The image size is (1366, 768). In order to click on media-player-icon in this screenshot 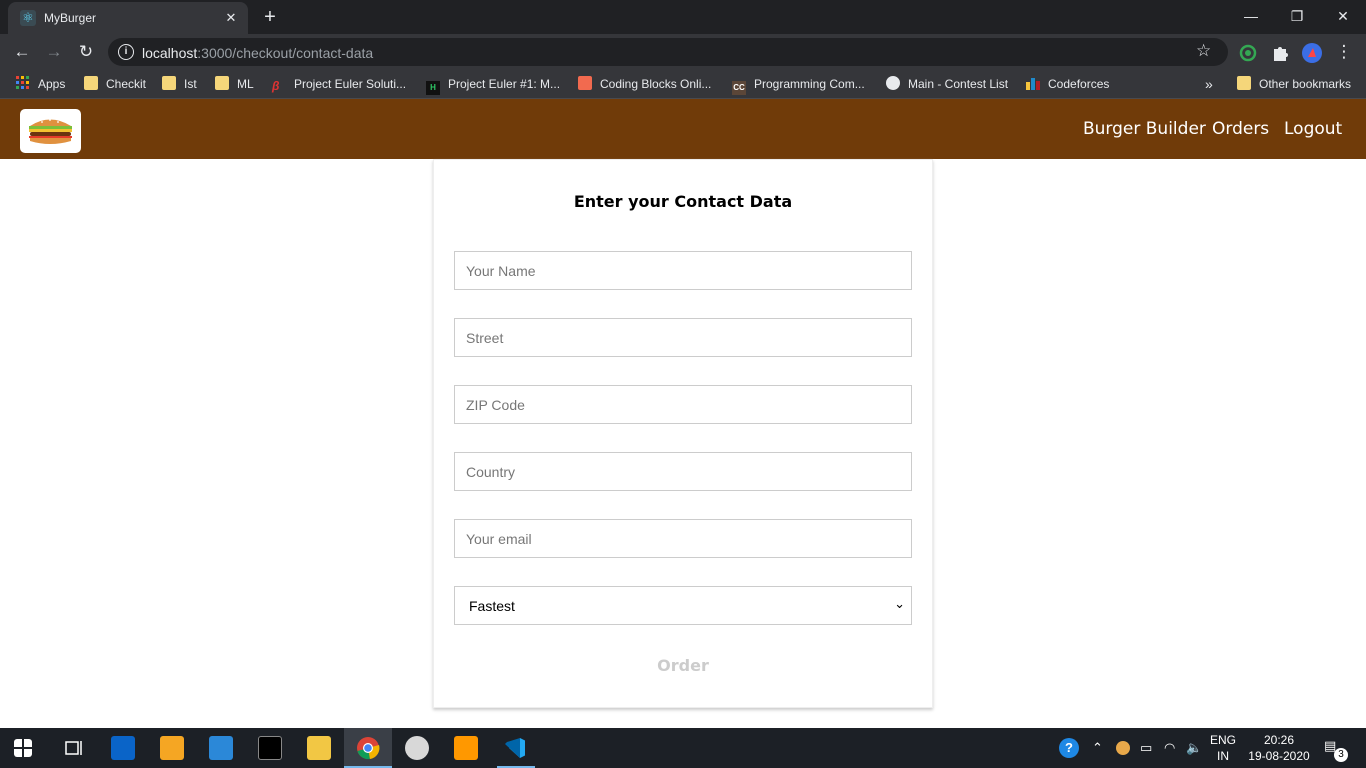, I will do `click(172, 748)`.